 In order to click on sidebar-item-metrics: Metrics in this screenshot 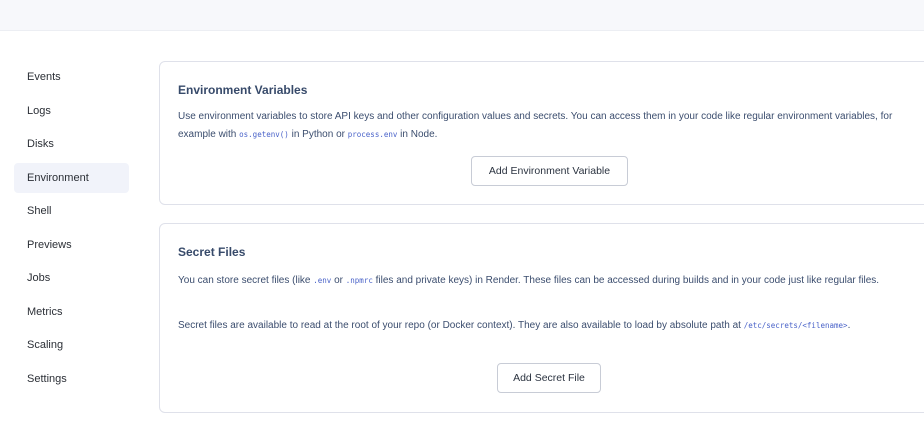, I will do `click(71, 312)`.